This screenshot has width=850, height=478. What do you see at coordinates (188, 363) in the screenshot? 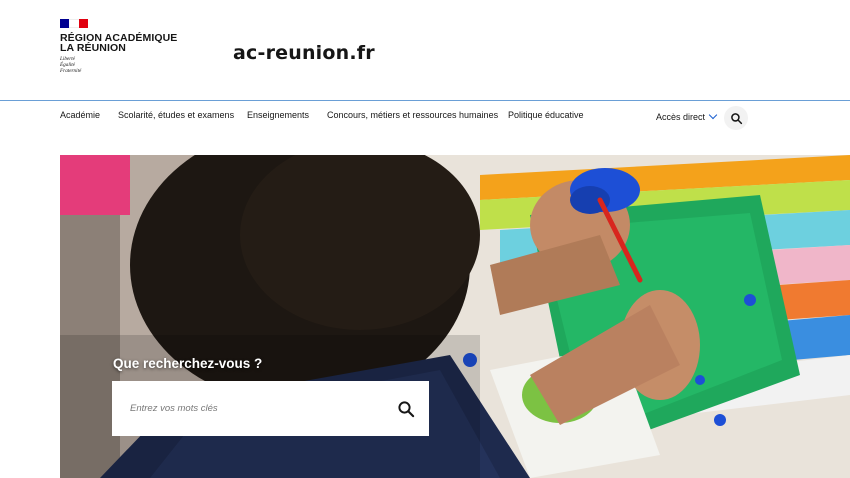
I see `search-question-label: Que recherchez-vous ?` at bounding box center [188, 363].